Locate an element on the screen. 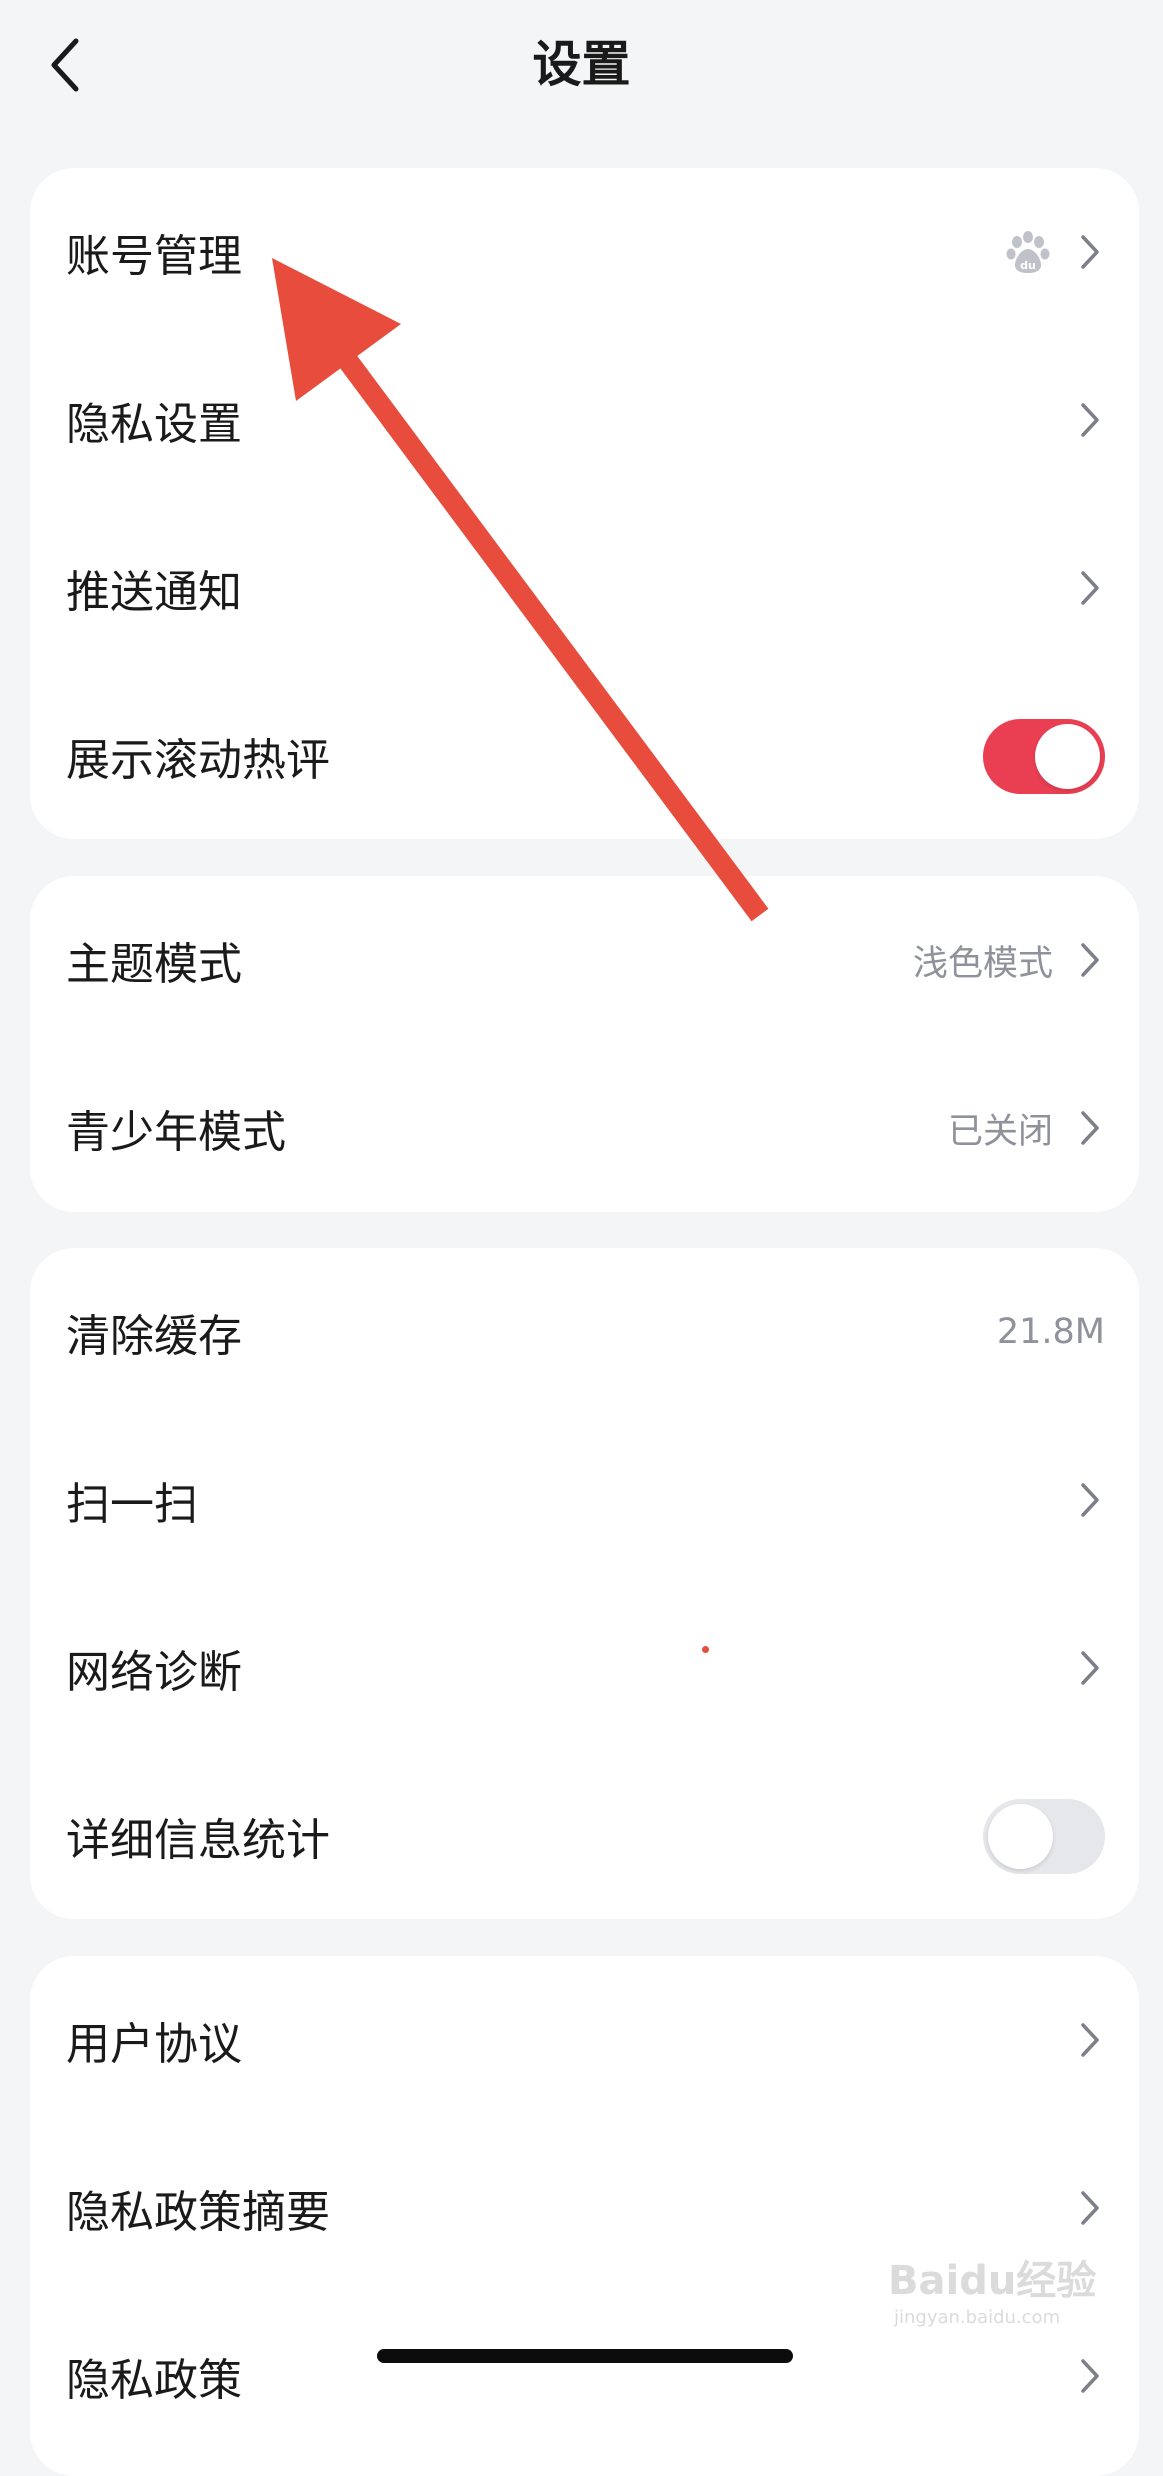  settings-row-label: 推送通知 is located at coordinates (154, 592).